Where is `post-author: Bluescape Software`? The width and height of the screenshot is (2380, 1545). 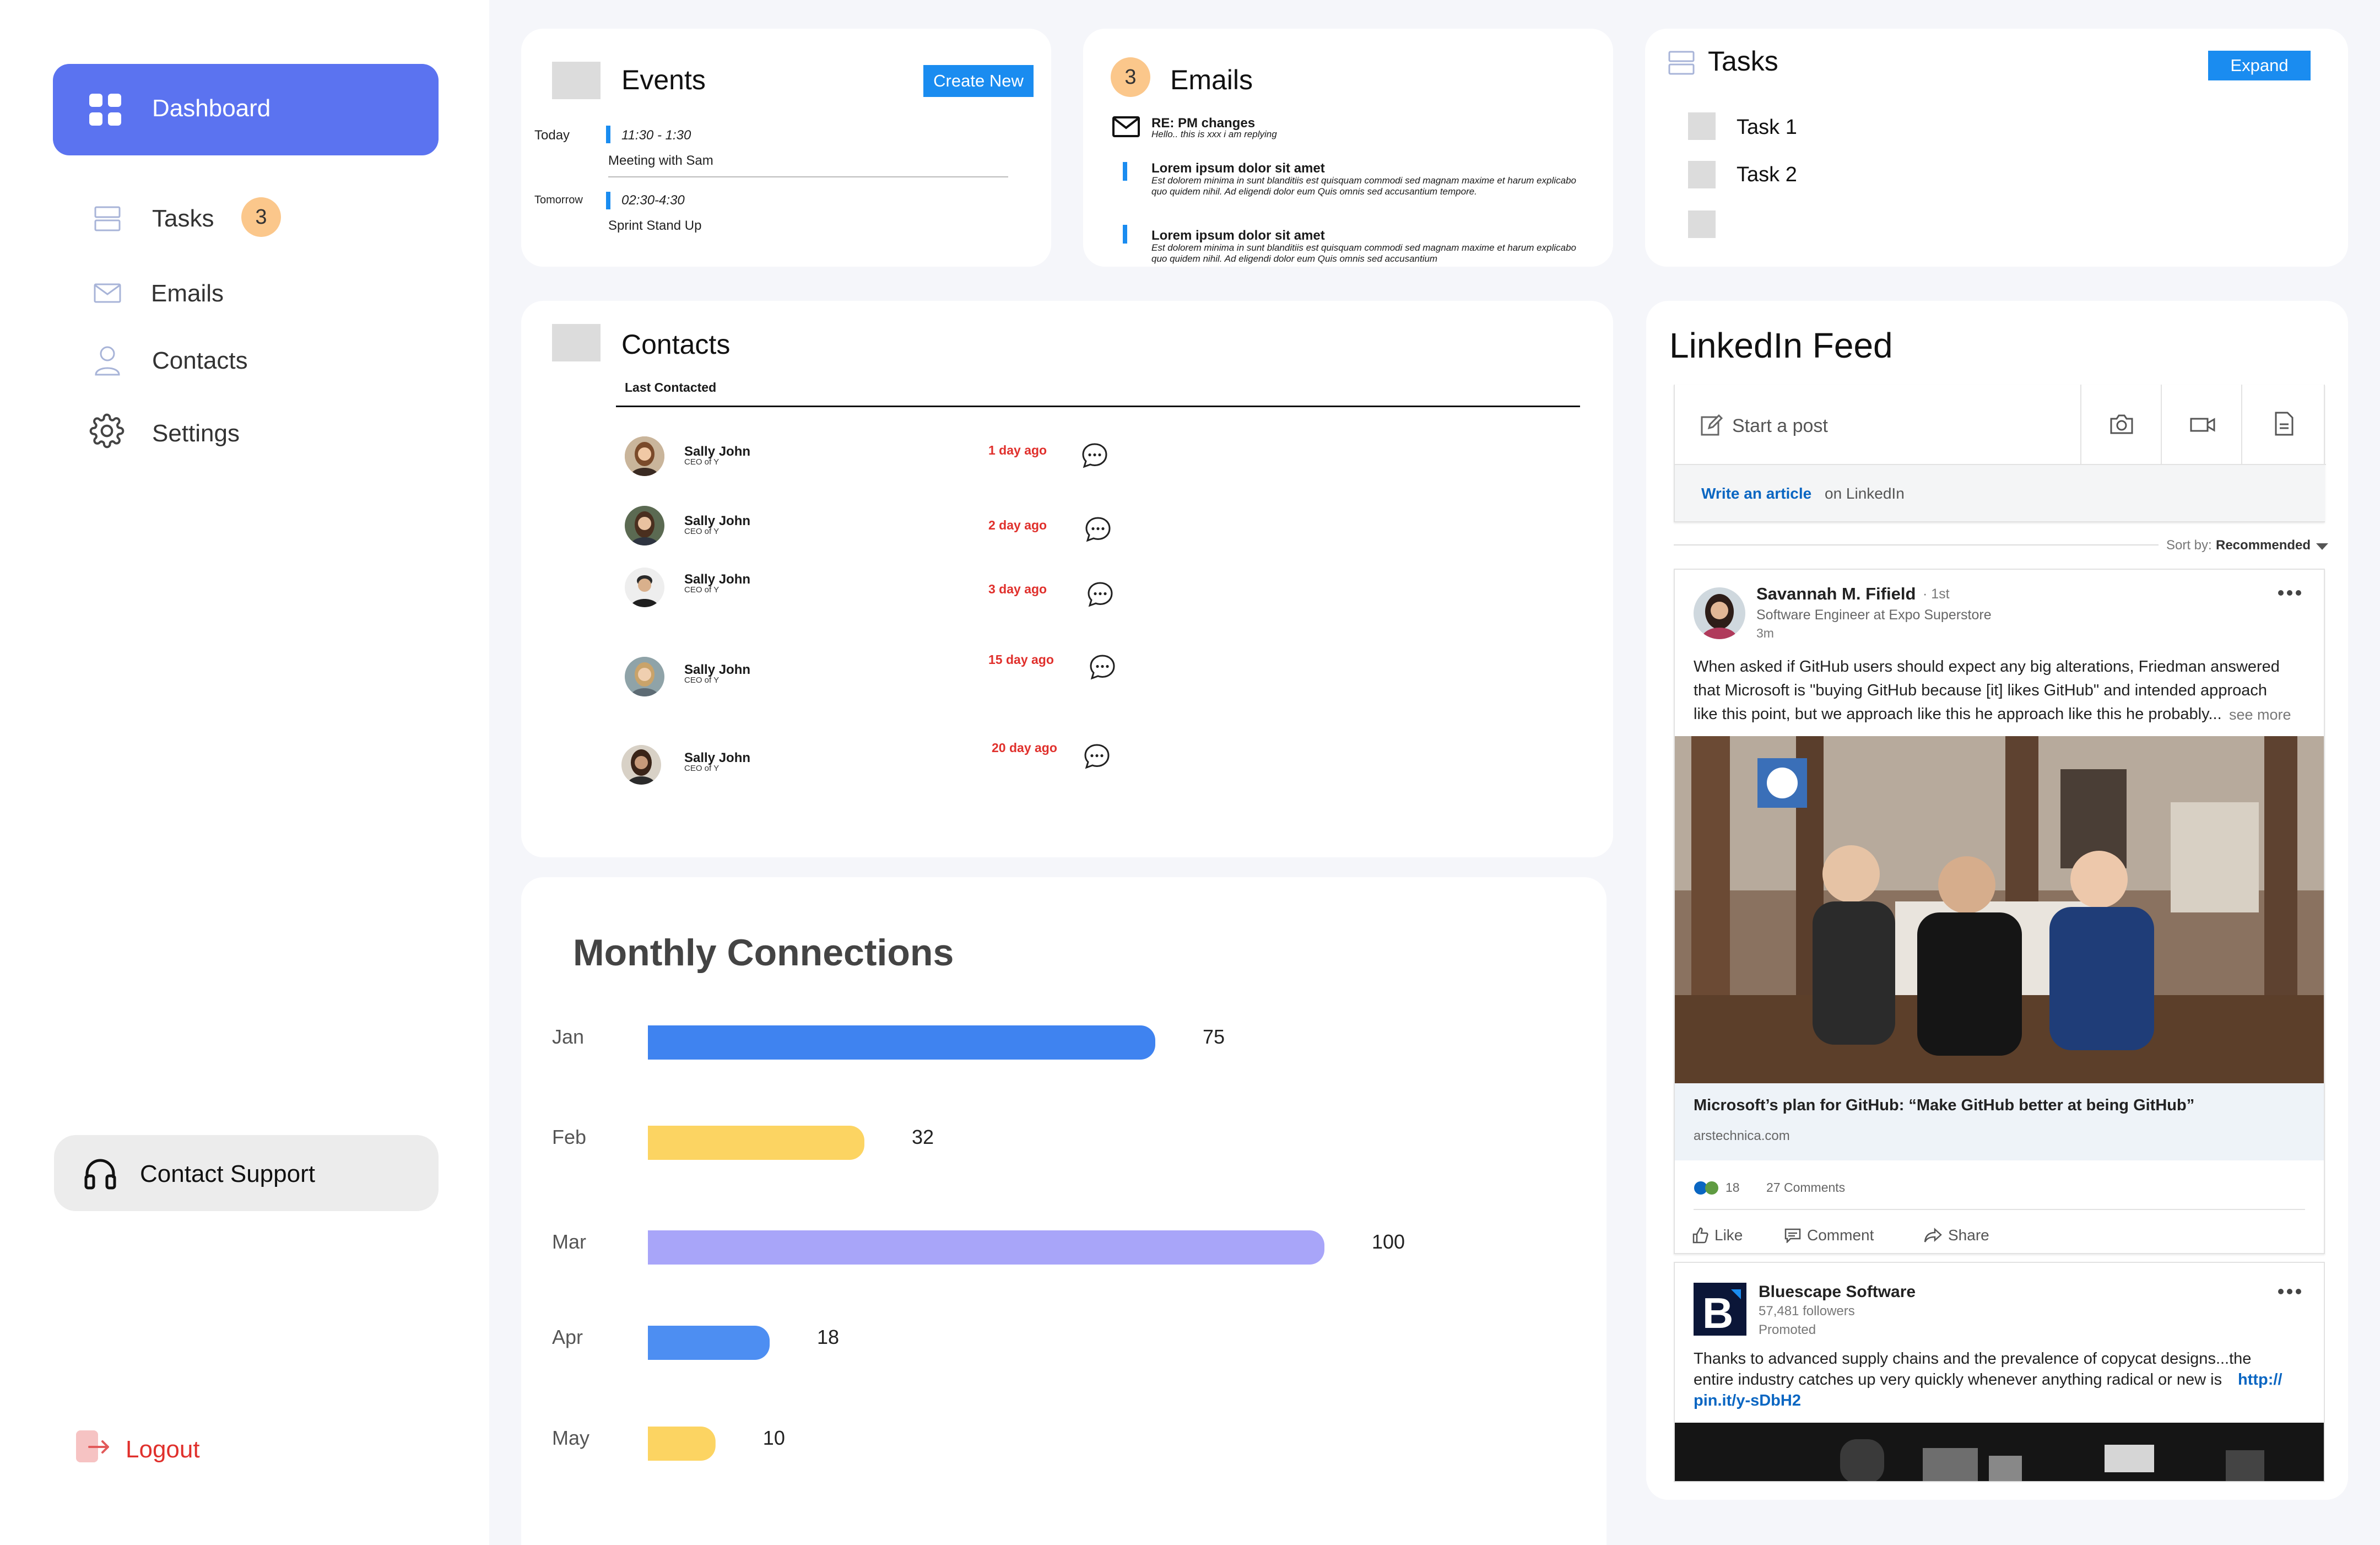 post-author: Bluescape Software is located at coordinates (1838, 1292).